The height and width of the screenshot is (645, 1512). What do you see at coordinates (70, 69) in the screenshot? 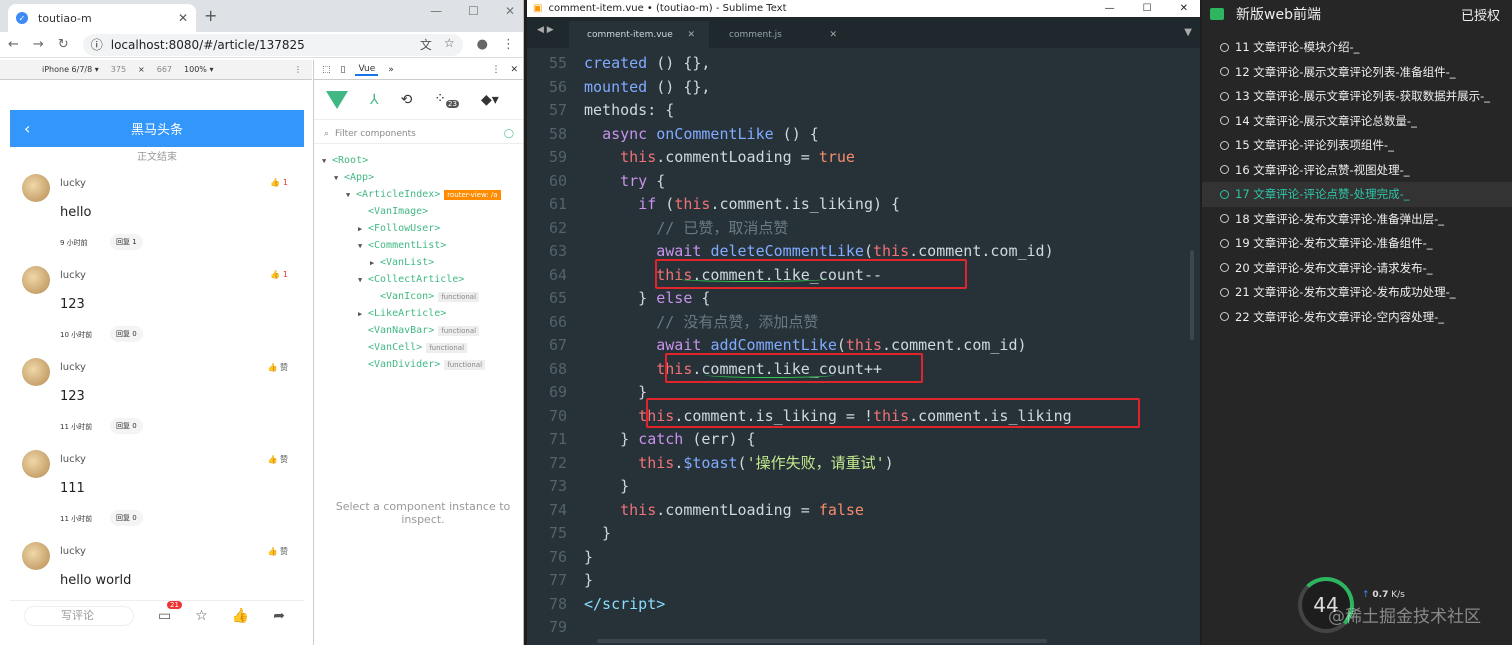
I see `device-select: iPhone 6/7/8 ▾` at bounding box center [70, 69].